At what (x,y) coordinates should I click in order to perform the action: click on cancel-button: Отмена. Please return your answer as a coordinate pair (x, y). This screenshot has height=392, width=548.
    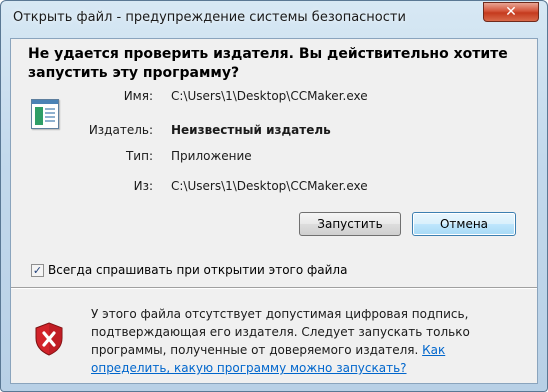
    Looking at the image, I should click on (464, 224).